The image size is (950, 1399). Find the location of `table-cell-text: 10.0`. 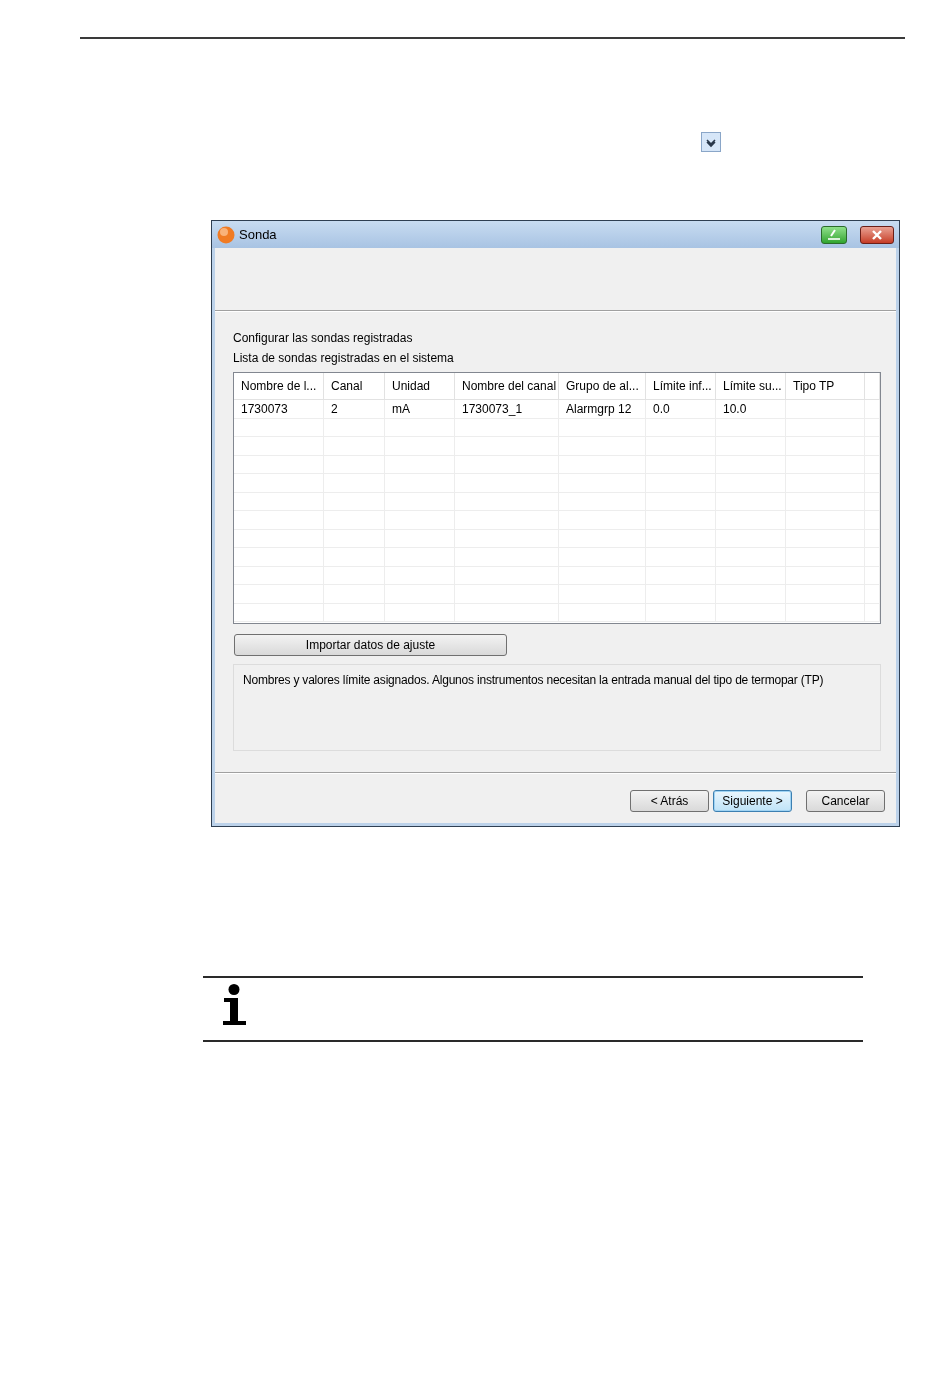

table-cell-text: 10.0 is located at coordinates (735, 409).